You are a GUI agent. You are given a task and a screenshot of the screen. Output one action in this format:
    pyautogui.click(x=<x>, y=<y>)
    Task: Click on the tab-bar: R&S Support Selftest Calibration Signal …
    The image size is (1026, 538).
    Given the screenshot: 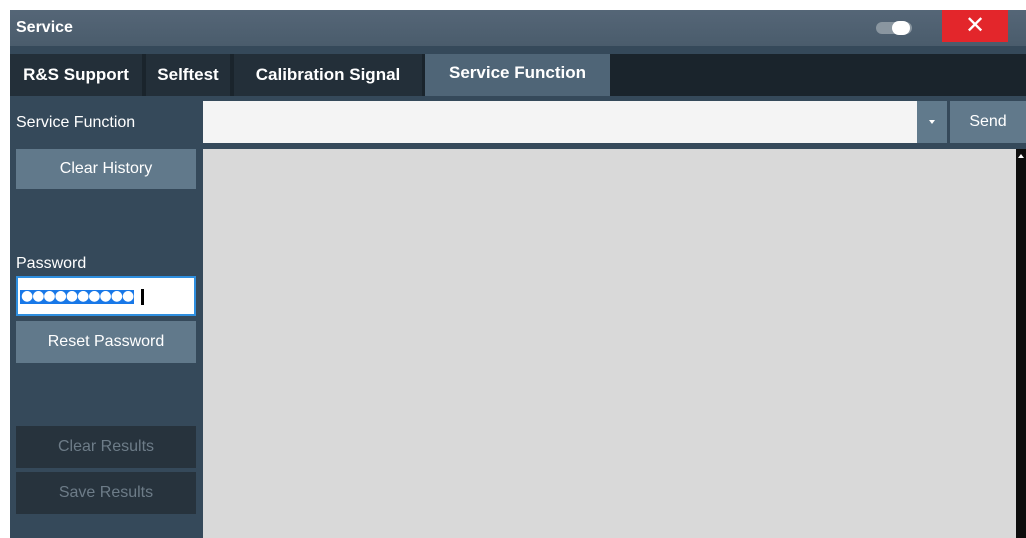 What is the action you would take?
    pyautogui.click(x=518, y=75)
    